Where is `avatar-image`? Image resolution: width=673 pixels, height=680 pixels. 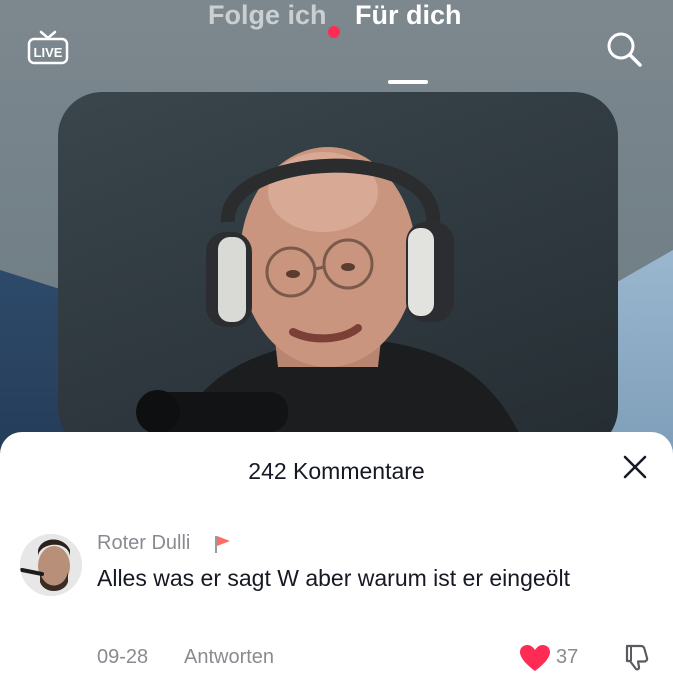 avatar-image is located at coordinates (51, 565).